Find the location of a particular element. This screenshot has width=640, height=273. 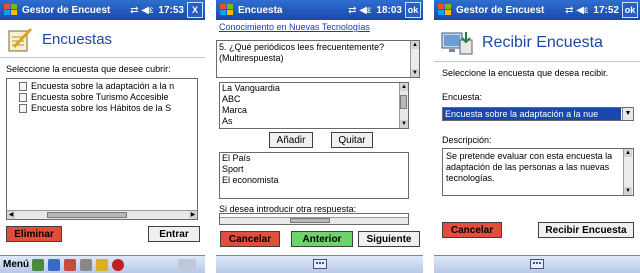

monitor-download-icon is located at coordinates (457, 43).